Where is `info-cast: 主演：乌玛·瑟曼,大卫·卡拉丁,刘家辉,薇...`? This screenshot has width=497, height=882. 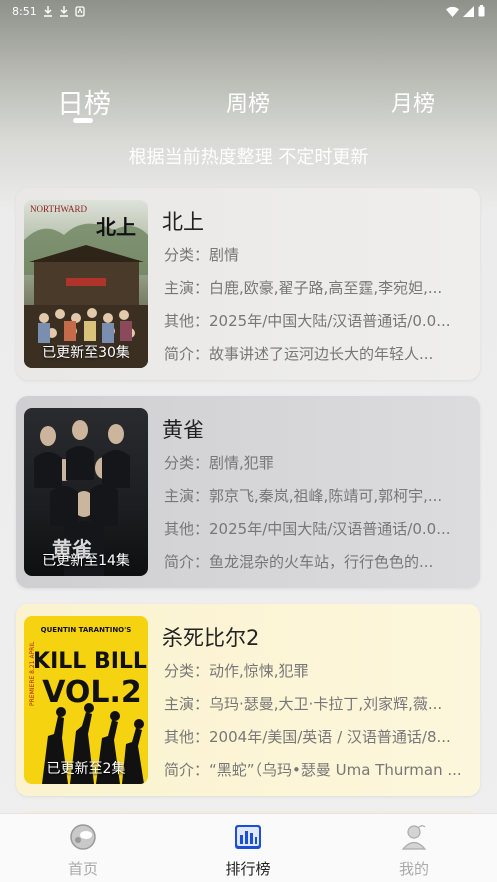 info-cast: 主演：乌玛·瑟曼,大卫·卡拉丁,刘家辉,薇... is located at coordinates (319, 703).